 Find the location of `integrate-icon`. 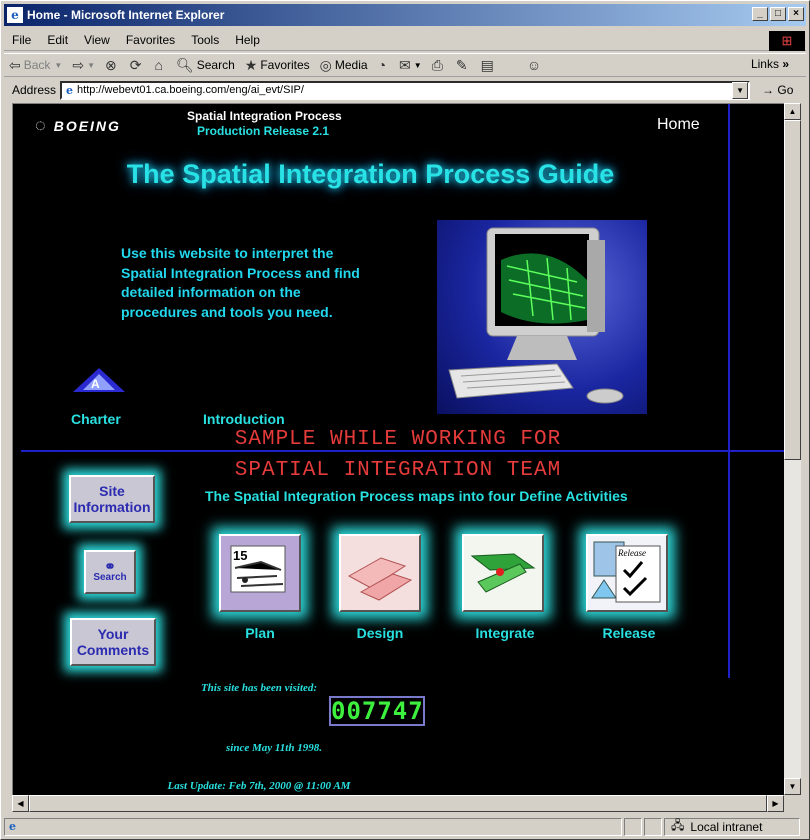

integrate-icon is located at coordinates (503, 573).